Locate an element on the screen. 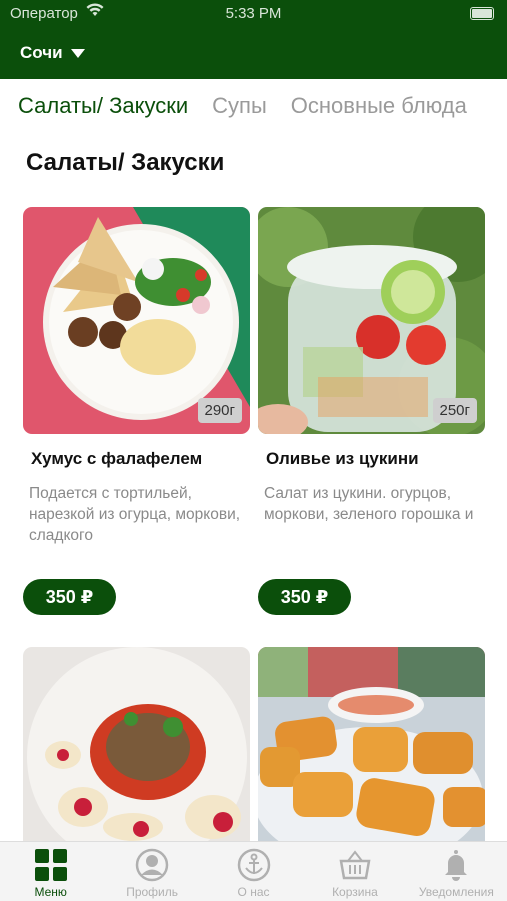 This screenshot has height=901, width=507. product-name: Оливье из цукини is located at coordinates (342, 458).